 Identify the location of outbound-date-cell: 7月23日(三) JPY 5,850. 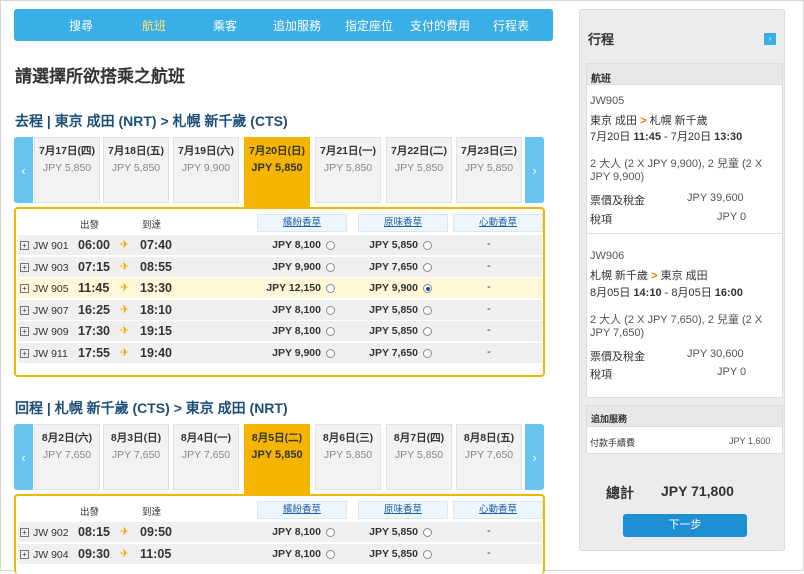
(489, 170).